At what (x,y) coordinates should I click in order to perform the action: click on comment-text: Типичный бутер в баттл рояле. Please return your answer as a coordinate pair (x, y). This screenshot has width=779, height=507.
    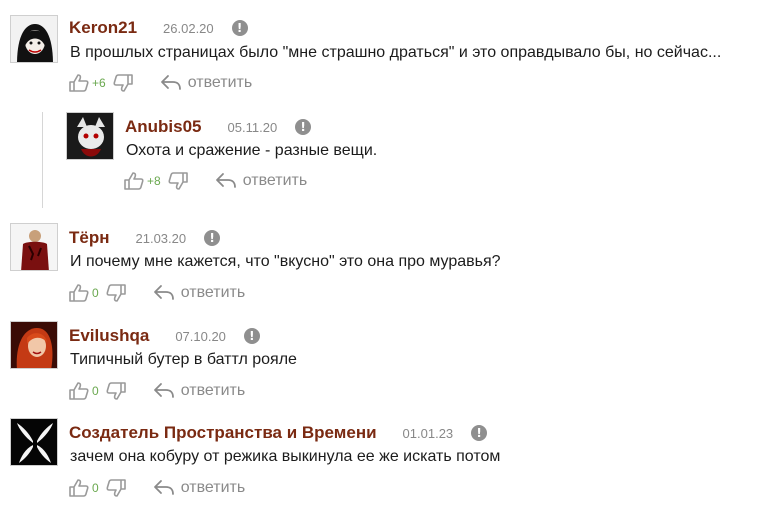
    Looking at the image, I should click on (183, 359).